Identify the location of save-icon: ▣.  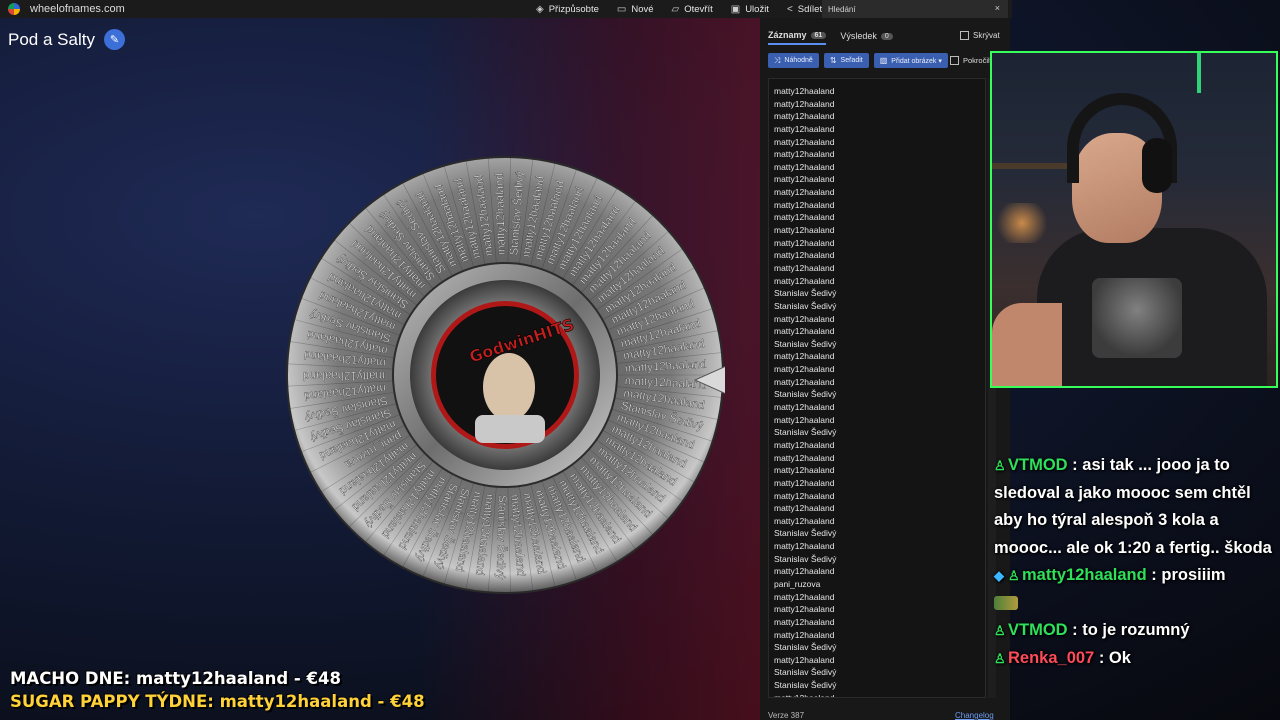
(735, 9).